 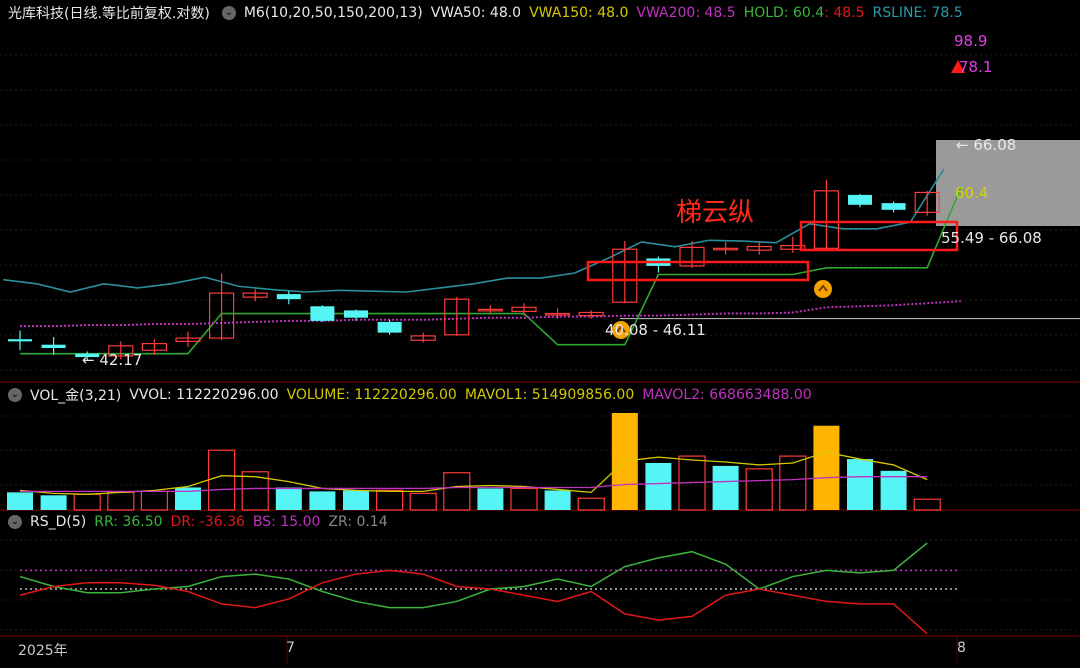 I want to click on rr-label: RR: 36.50, so click(x=128, y=522).